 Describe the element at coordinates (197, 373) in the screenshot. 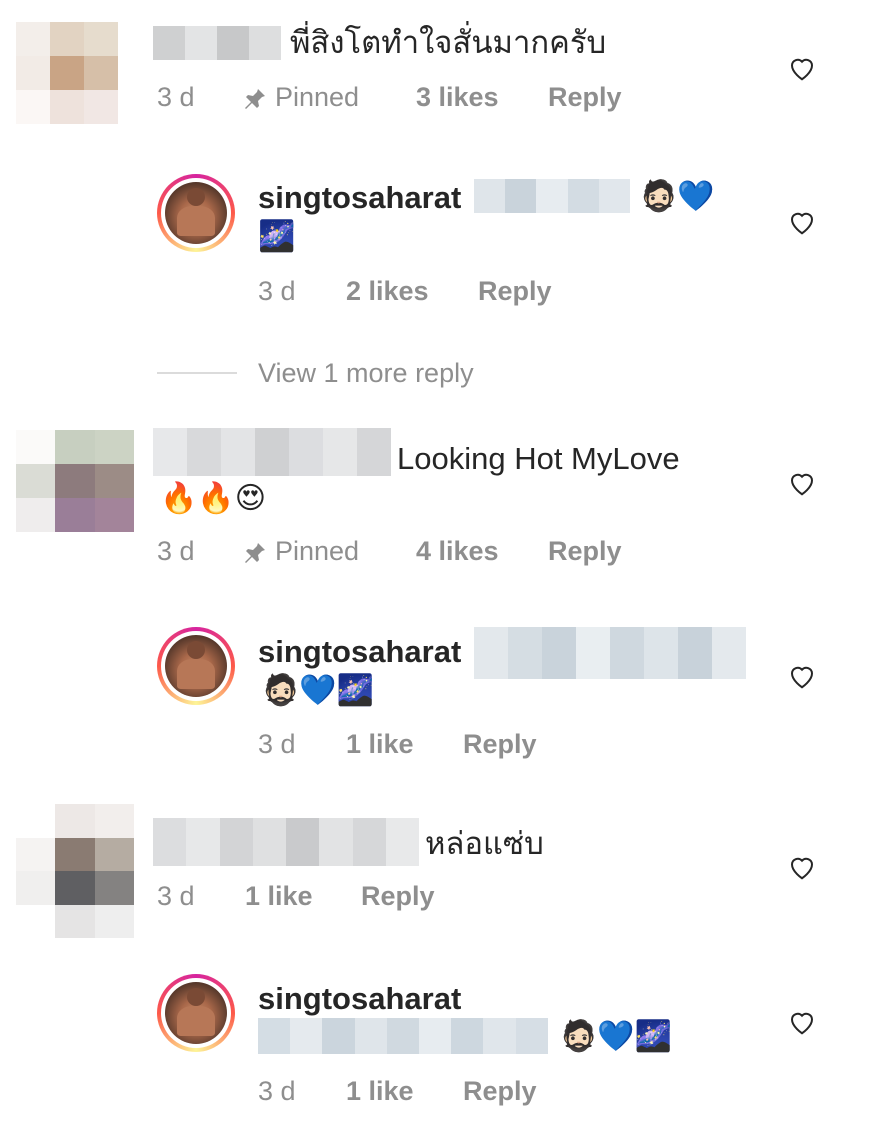

I see `view-more-divider` at that location.